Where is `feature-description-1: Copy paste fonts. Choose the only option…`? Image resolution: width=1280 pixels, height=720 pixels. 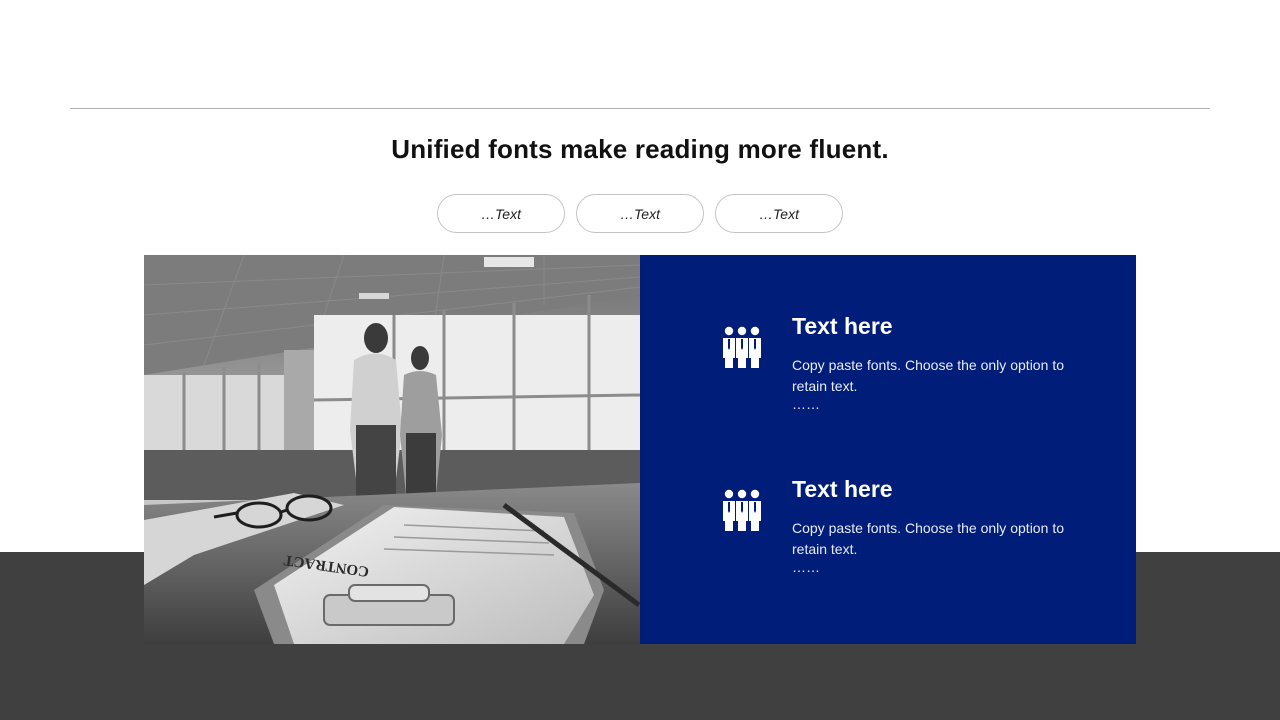
feature-description-1: Copy paste fonts. Choose the only option… is located at coordinates (928, 375).